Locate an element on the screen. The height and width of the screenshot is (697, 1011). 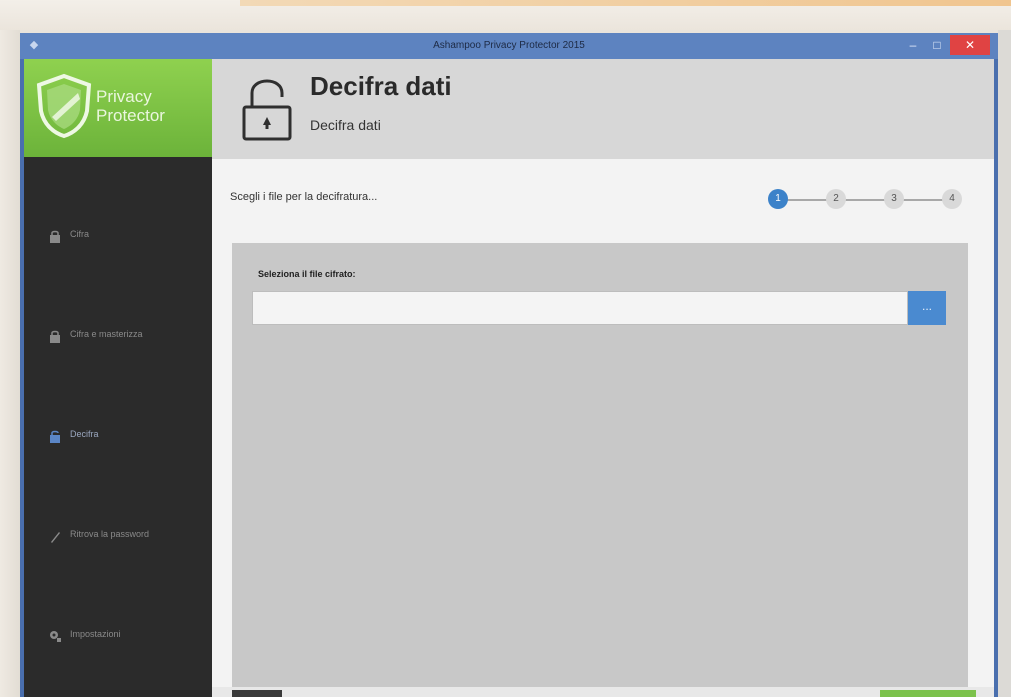
next-button is located at coordinates (928, 693).